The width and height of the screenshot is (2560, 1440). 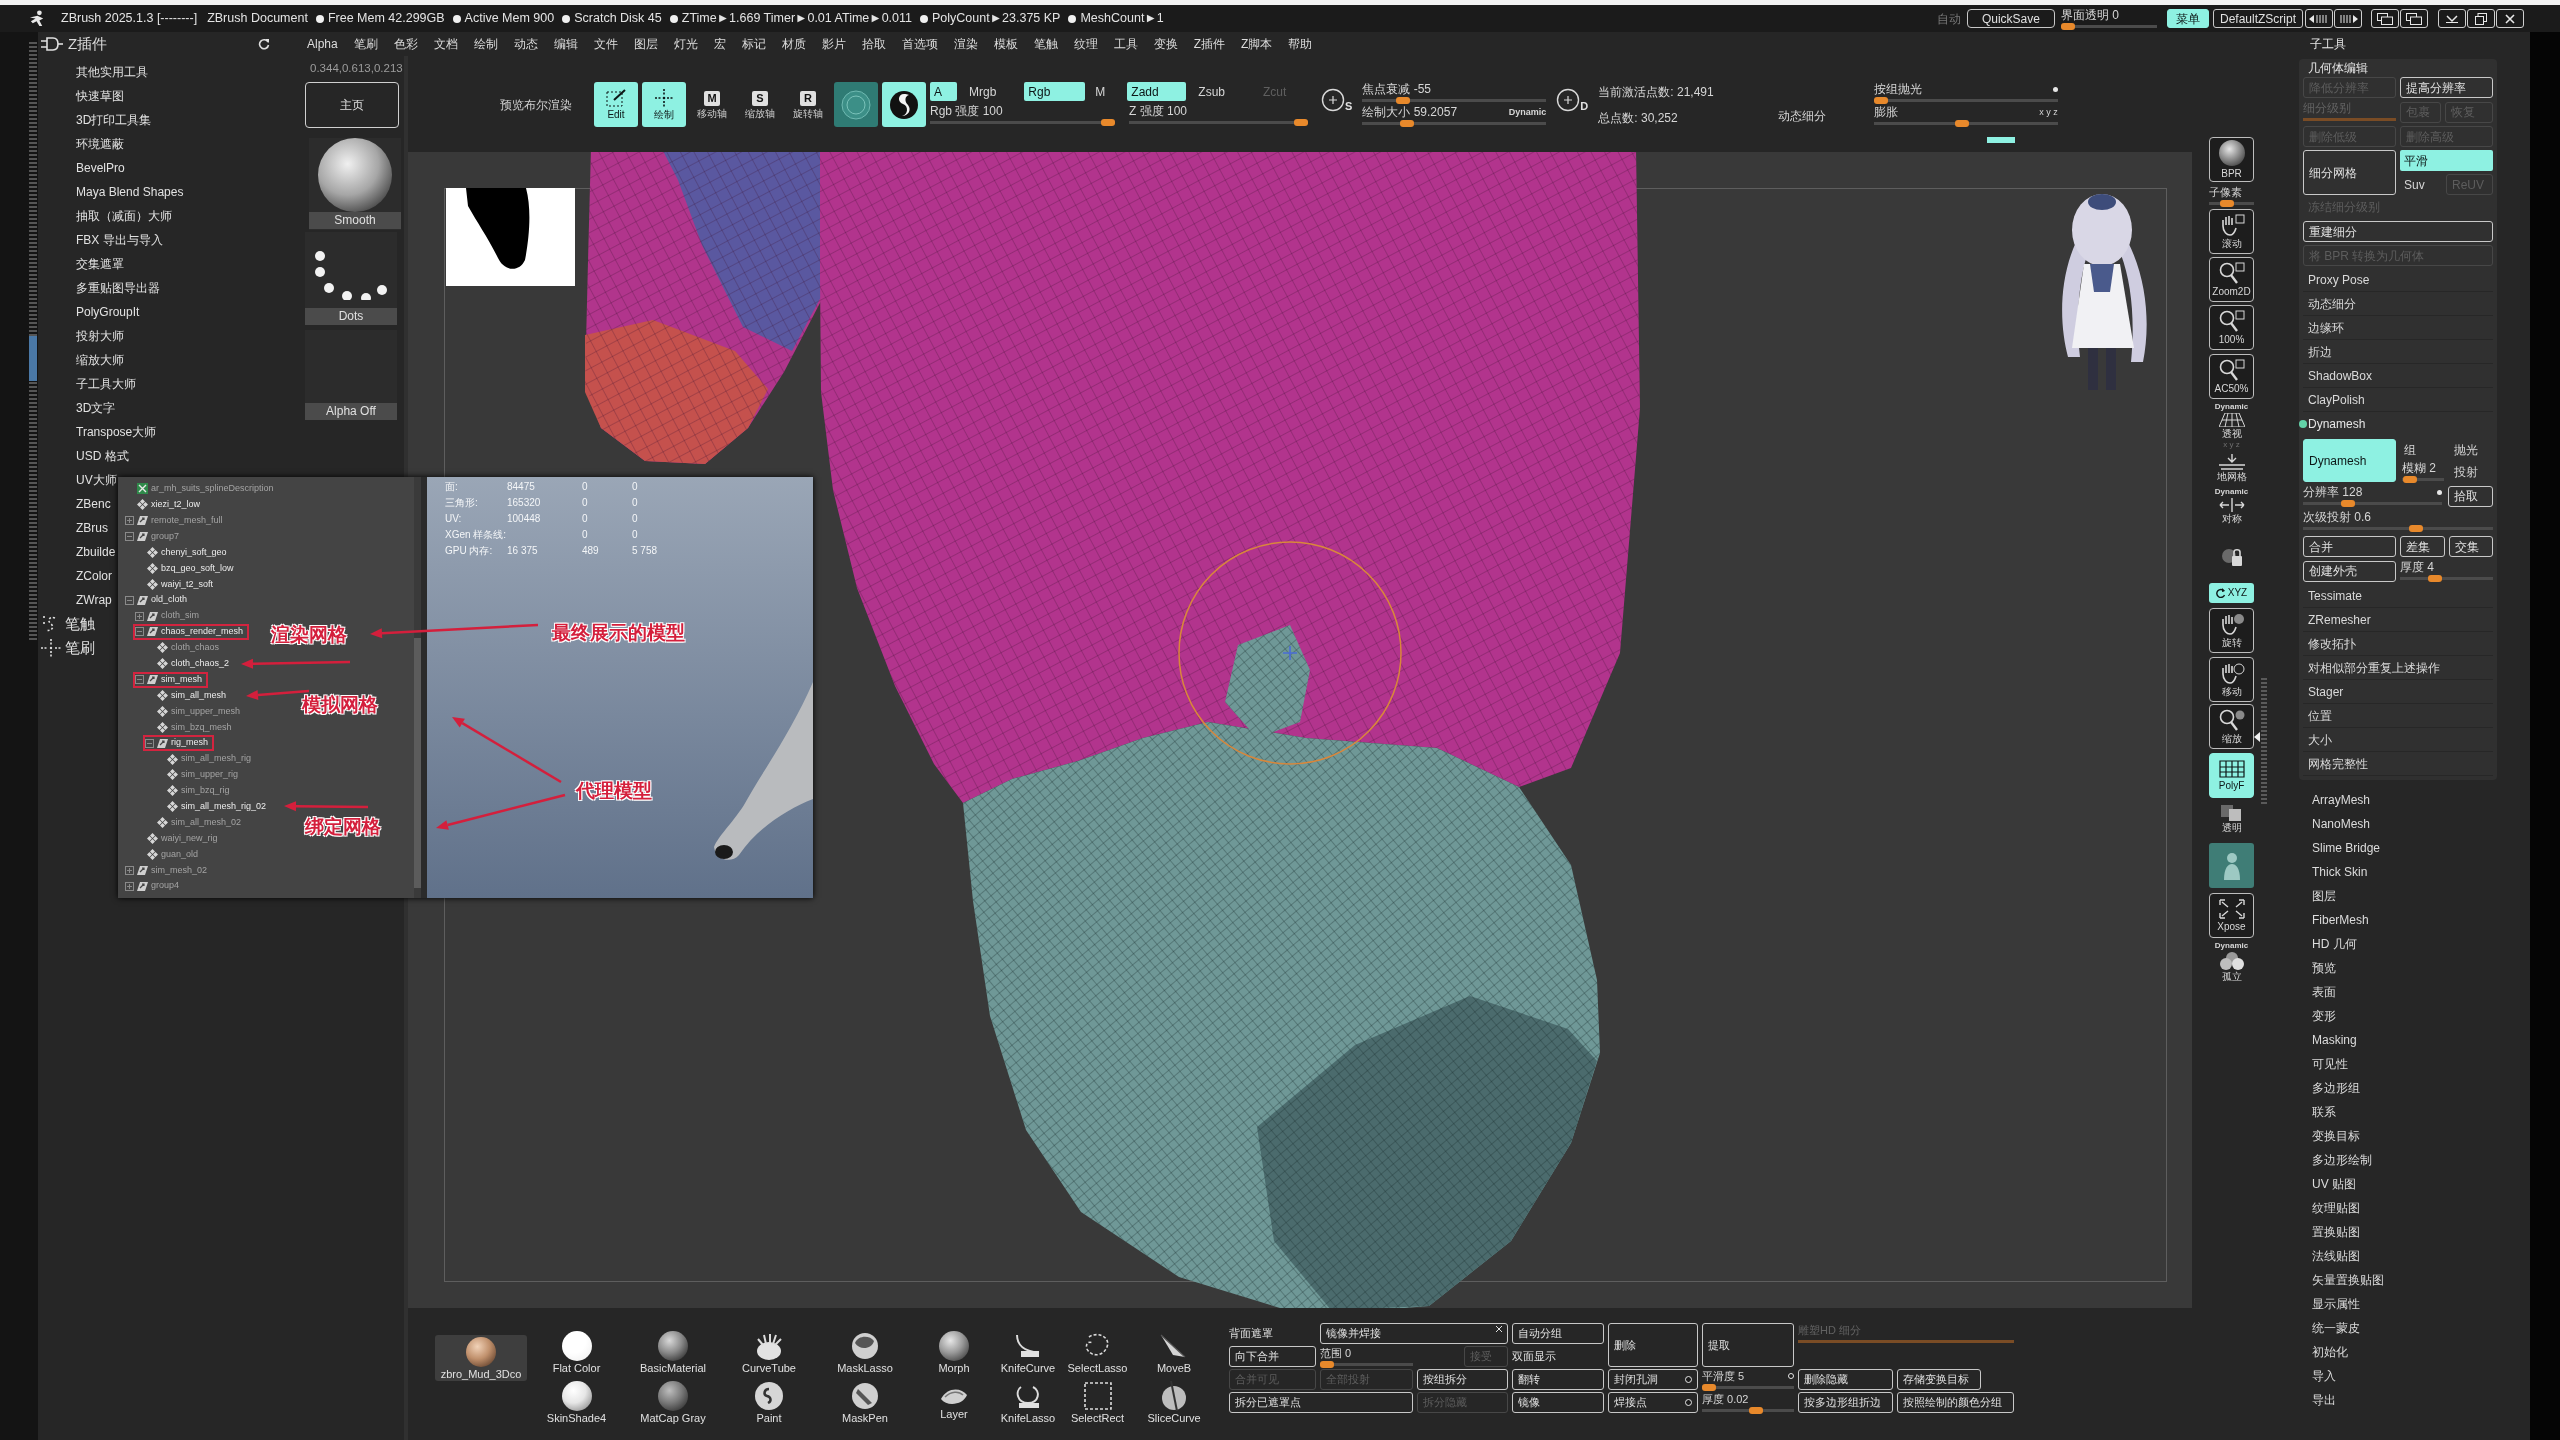 What do you see at coordinates (100, 264) in the screenshot?
I see `menu-item: 交集遮罩` at bounding box center [100, 264].